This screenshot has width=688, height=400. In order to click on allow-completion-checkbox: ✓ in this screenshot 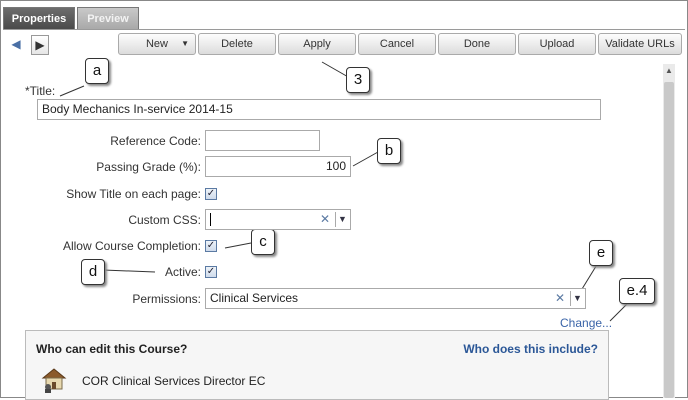, I will do `click(211, 246)`.